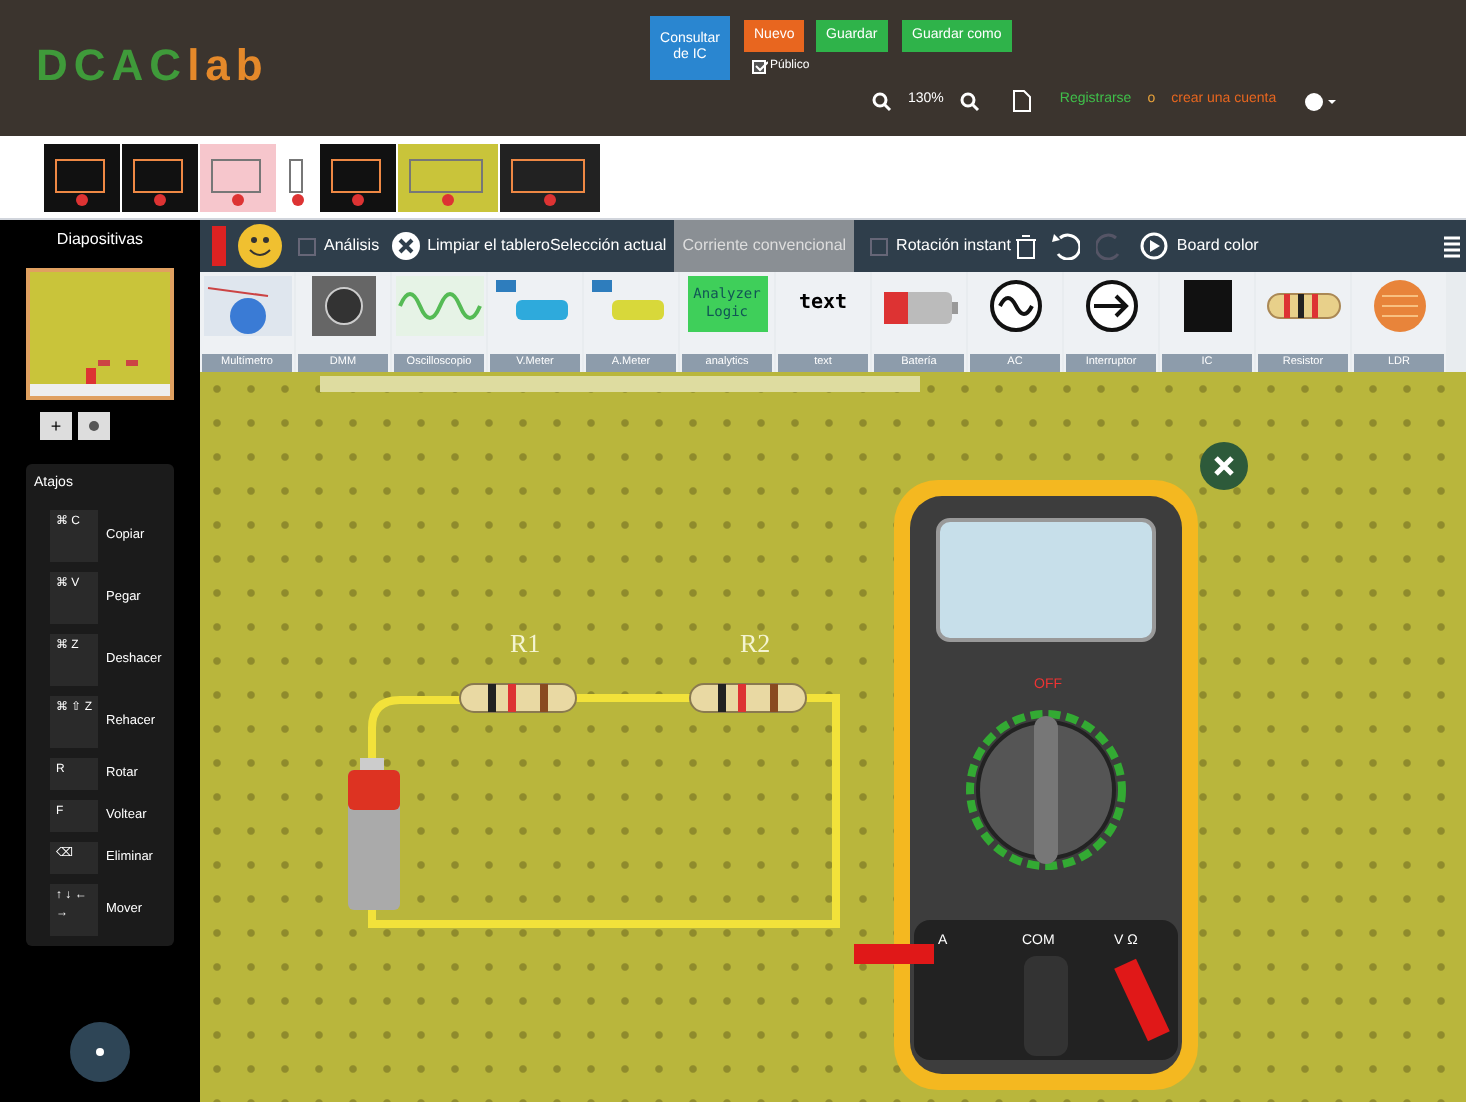  What do you see at coordinates (953, 246) in the screenshot?
I see `checkbox-label: Rotación instant` at bounding box center [953, 246].